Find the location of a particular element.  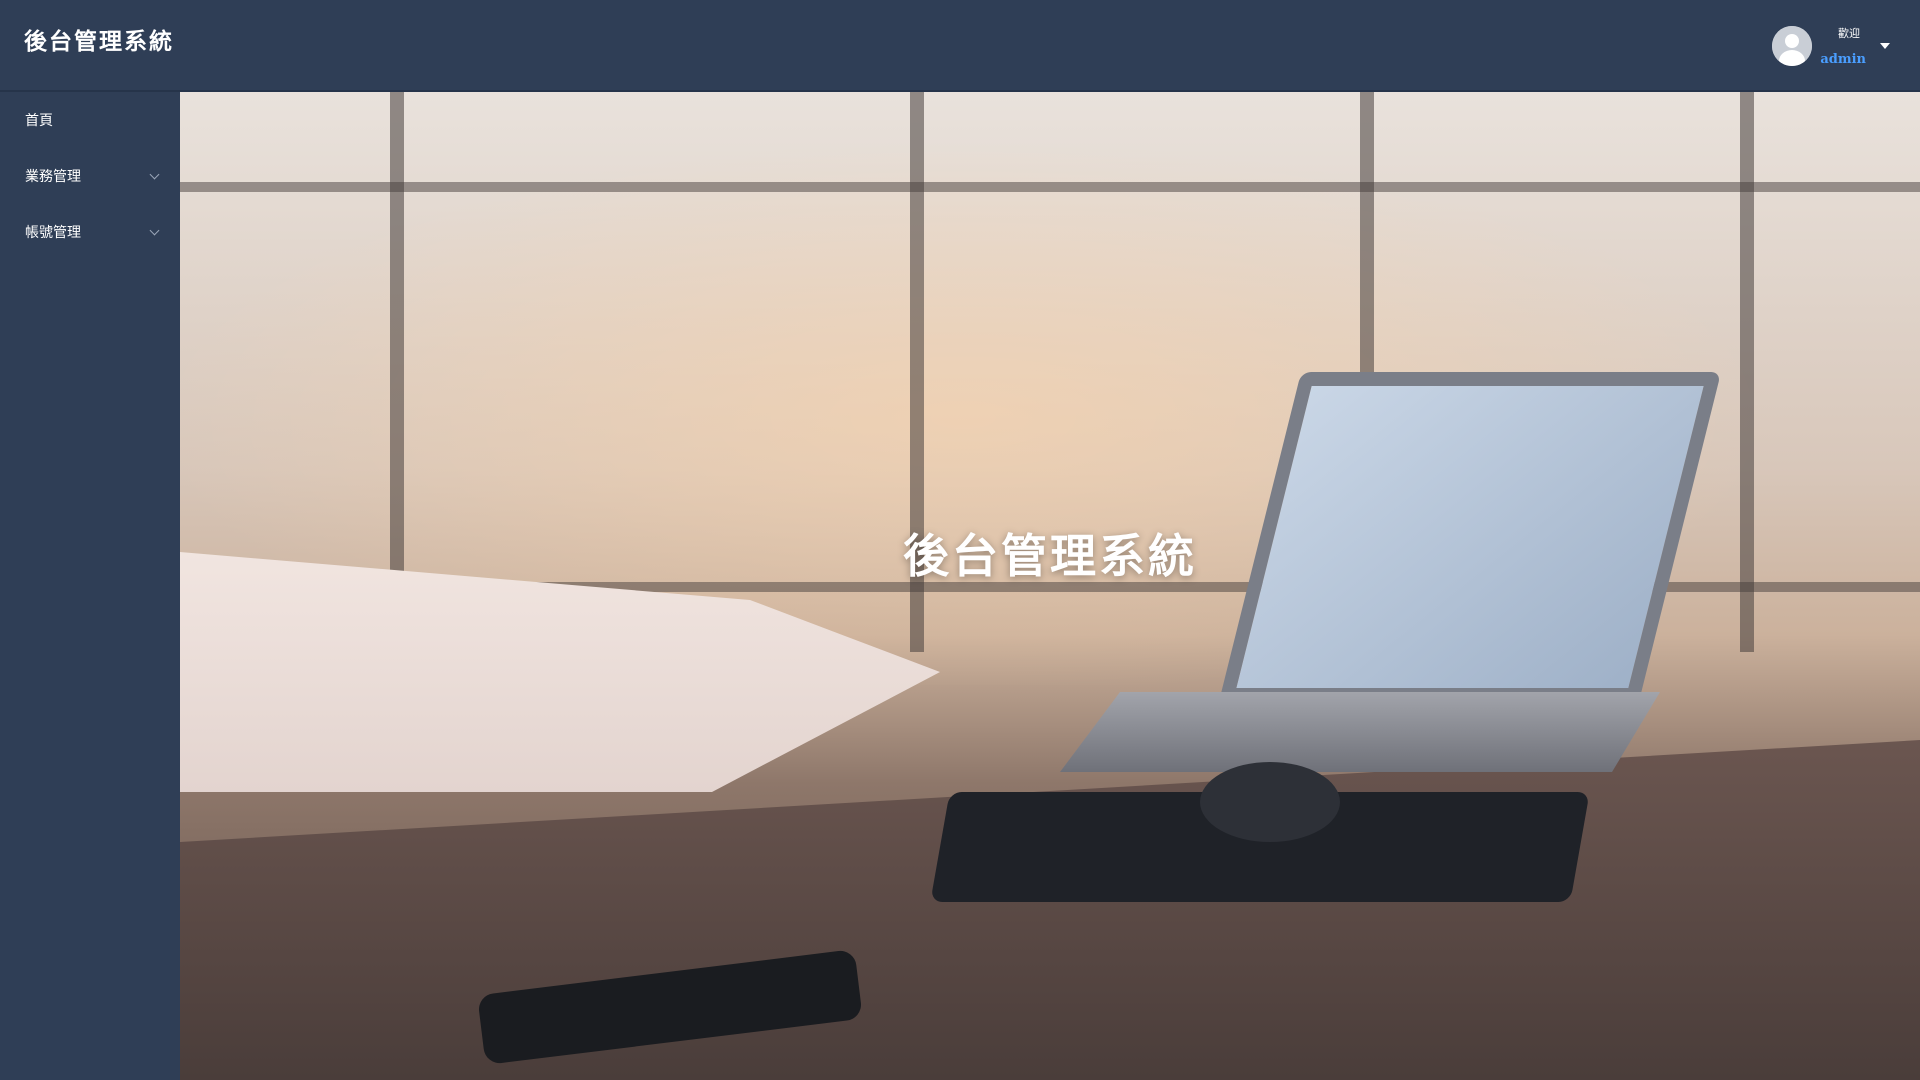

sidebar-item-home: 首頁 is located at coordinates (90, 120).